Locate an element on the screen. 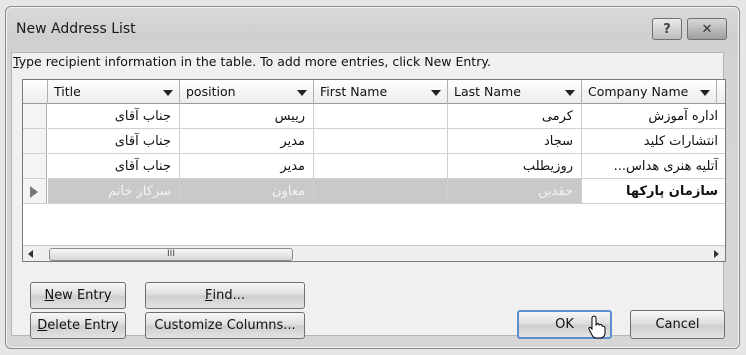 Image resolution: width=746 pixels, height=355 pixels. dialog-title: New Address List is located at coordinates (76, 29).